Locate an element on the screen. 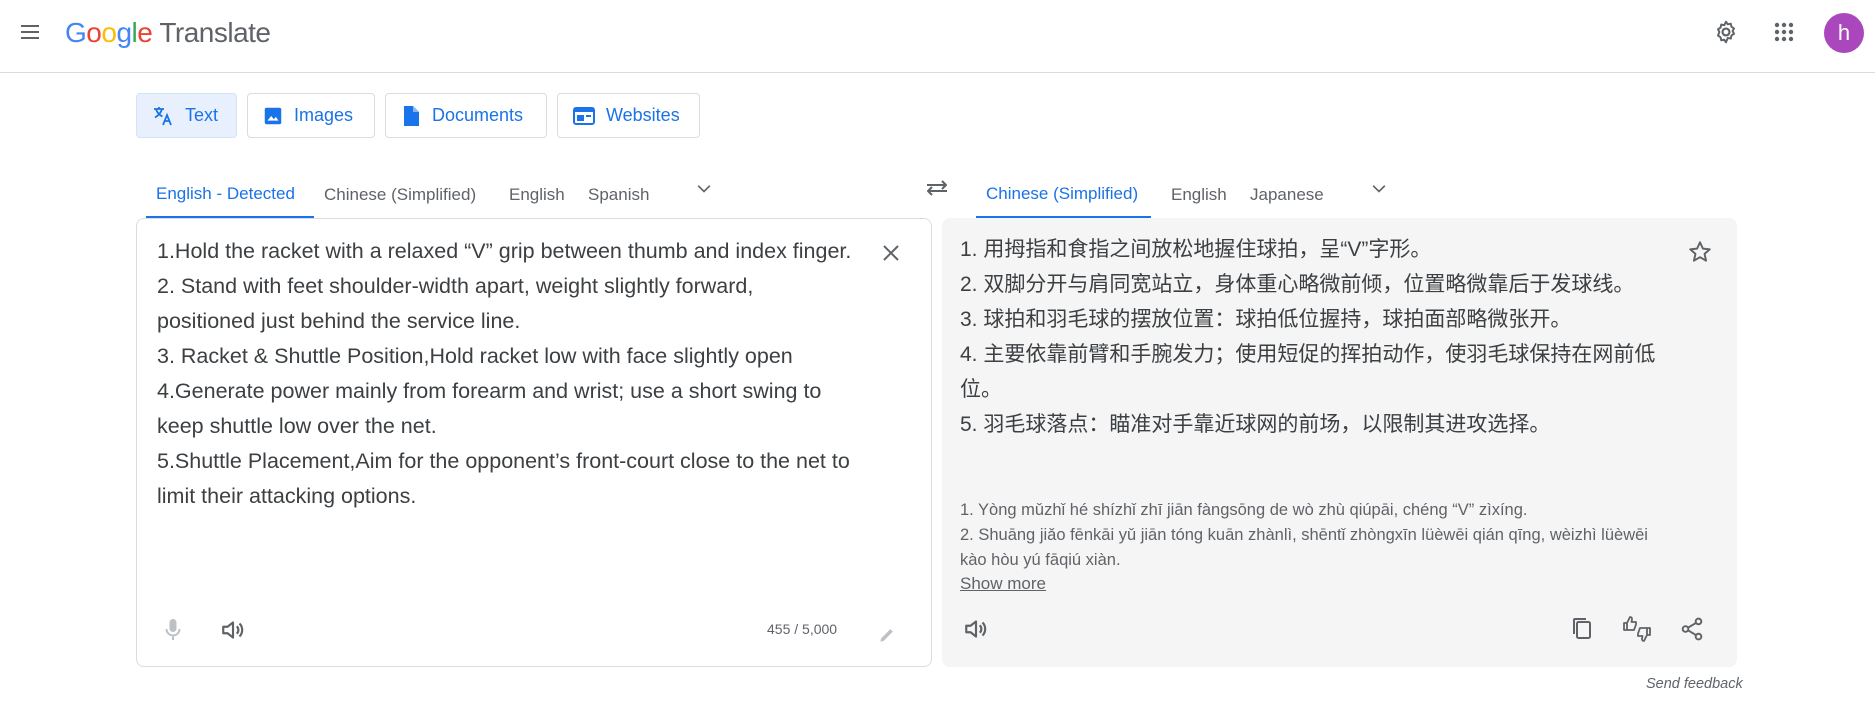  website-icon is located at coordinates (584, 115).